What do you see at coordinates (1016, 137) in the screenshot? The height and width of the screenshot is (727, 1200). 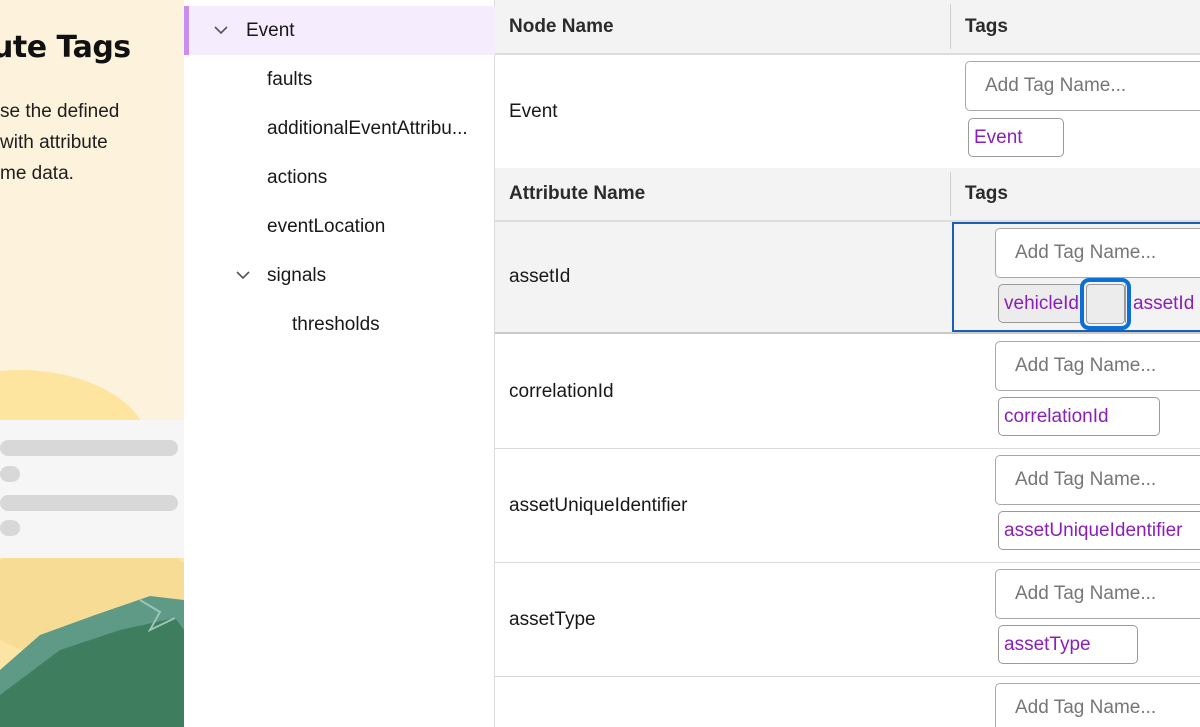 I see `tag-pill: Event` at bounding box center [1016, 137].